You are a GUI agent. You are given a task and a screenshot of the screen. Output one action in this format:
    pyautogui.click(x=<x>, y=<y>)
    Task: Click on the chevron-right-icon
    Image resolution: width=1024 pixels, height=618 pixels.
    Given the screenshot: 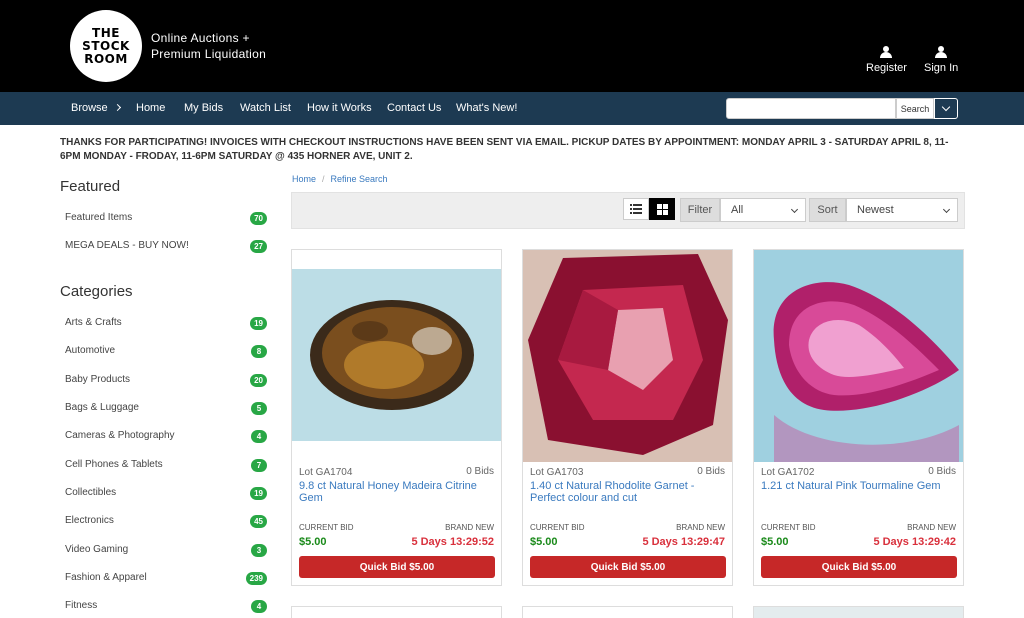 What is the action you would take?
    pyautogui.click(x=117, y=107)
    